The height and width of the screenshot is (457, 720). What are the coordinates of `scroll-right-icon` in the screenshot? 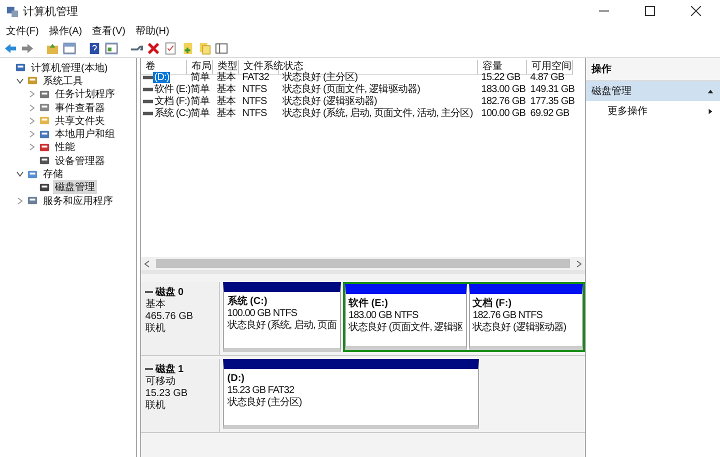 It's located at (579, 264).